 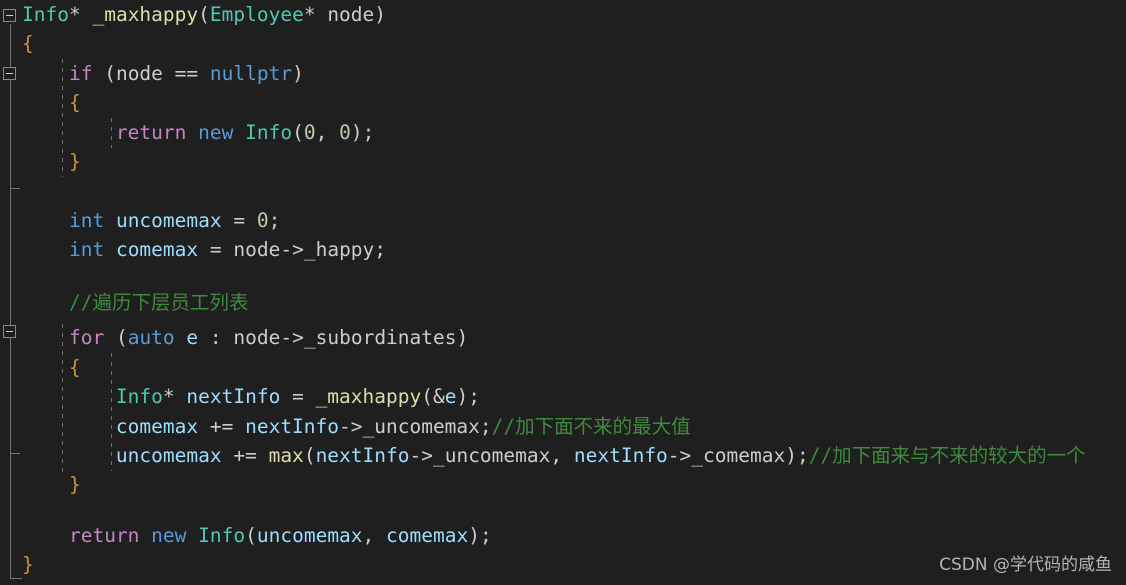 I want to click on token-variable: uncomemax, so click(x=309, y=535).